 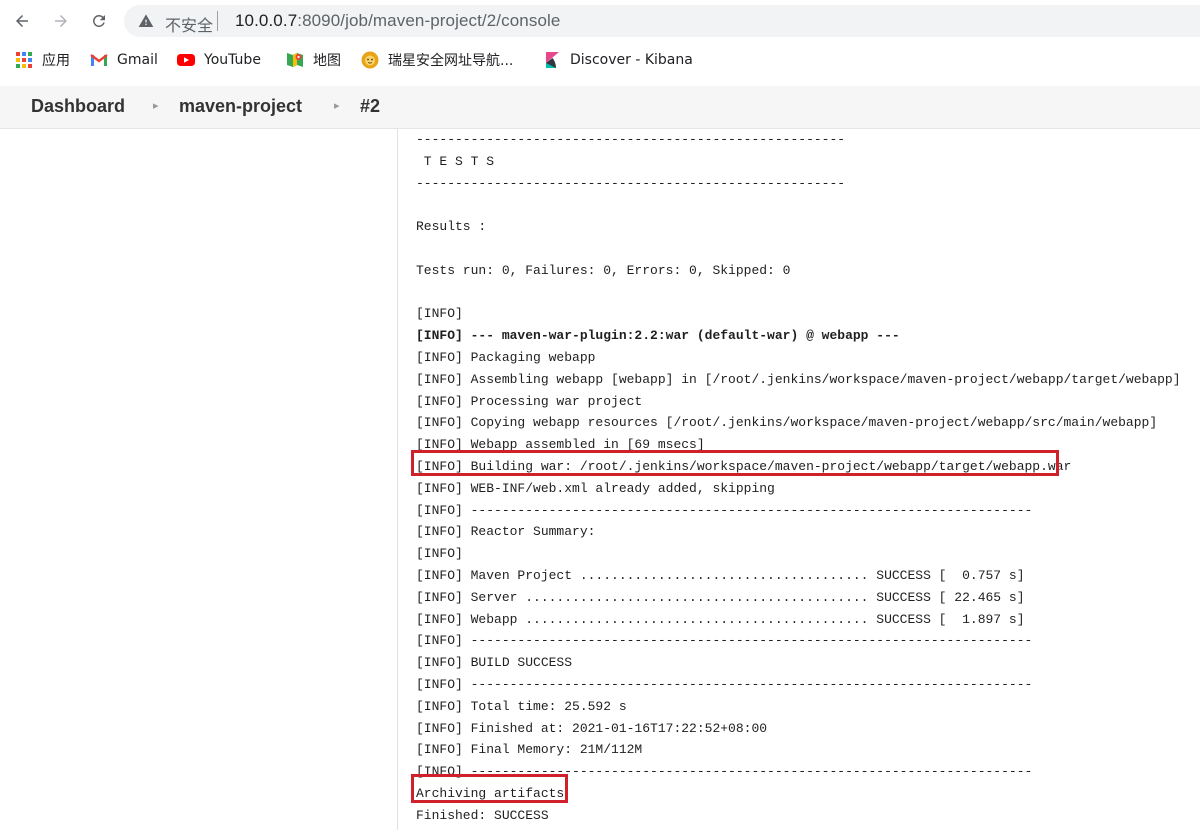 I want to click on bookmark-gmail: Gmail, so click(x=124, y=60).